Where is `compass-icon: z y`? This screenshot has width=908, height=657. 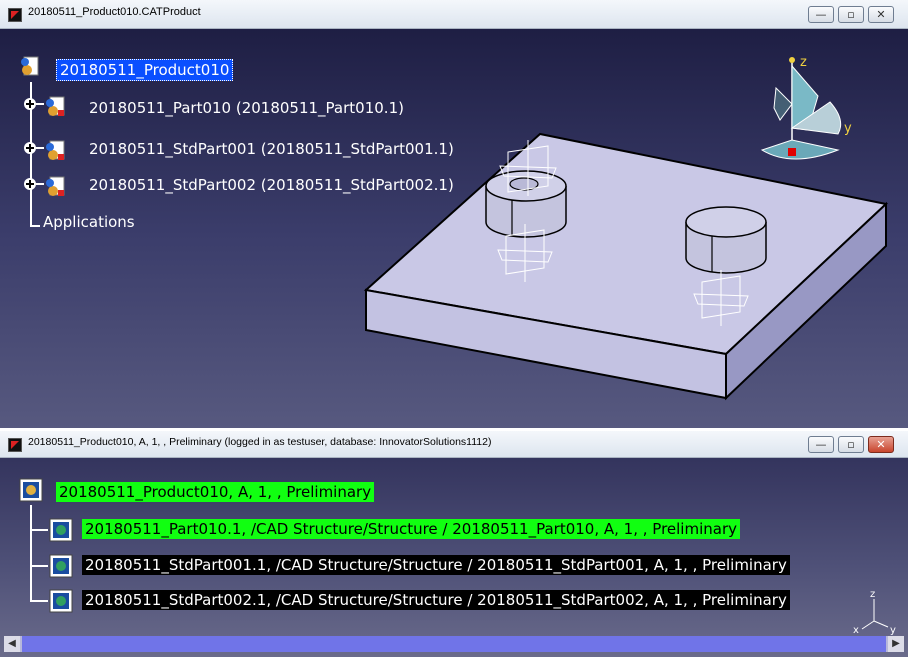 compass-icon: z y is located at coordinates (806, 107).